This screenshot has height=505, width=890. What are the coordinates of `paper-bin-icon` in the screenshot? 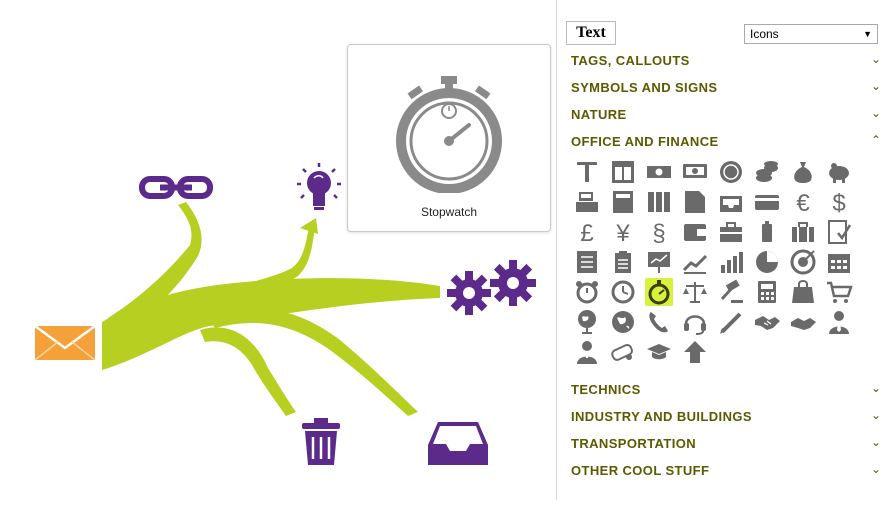 It's located at (767, 232).